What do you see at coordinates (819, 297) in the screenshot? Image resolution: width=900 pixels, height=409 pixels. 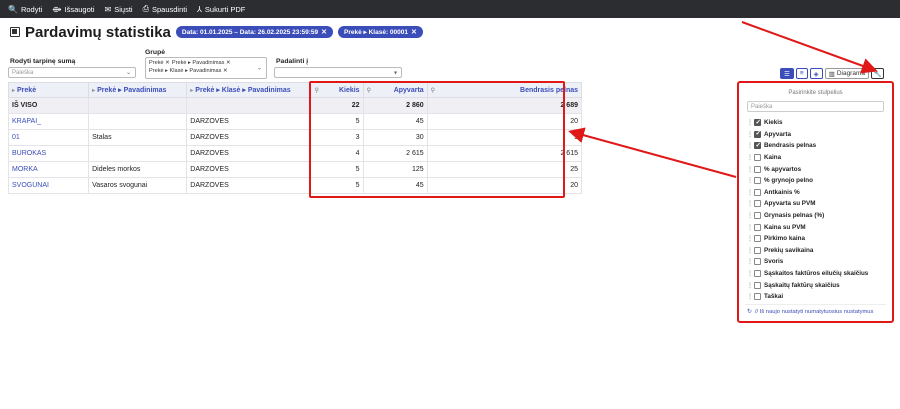 I see `column-option: ⋮⋮ Taškai` at bounding box center [819, 297].